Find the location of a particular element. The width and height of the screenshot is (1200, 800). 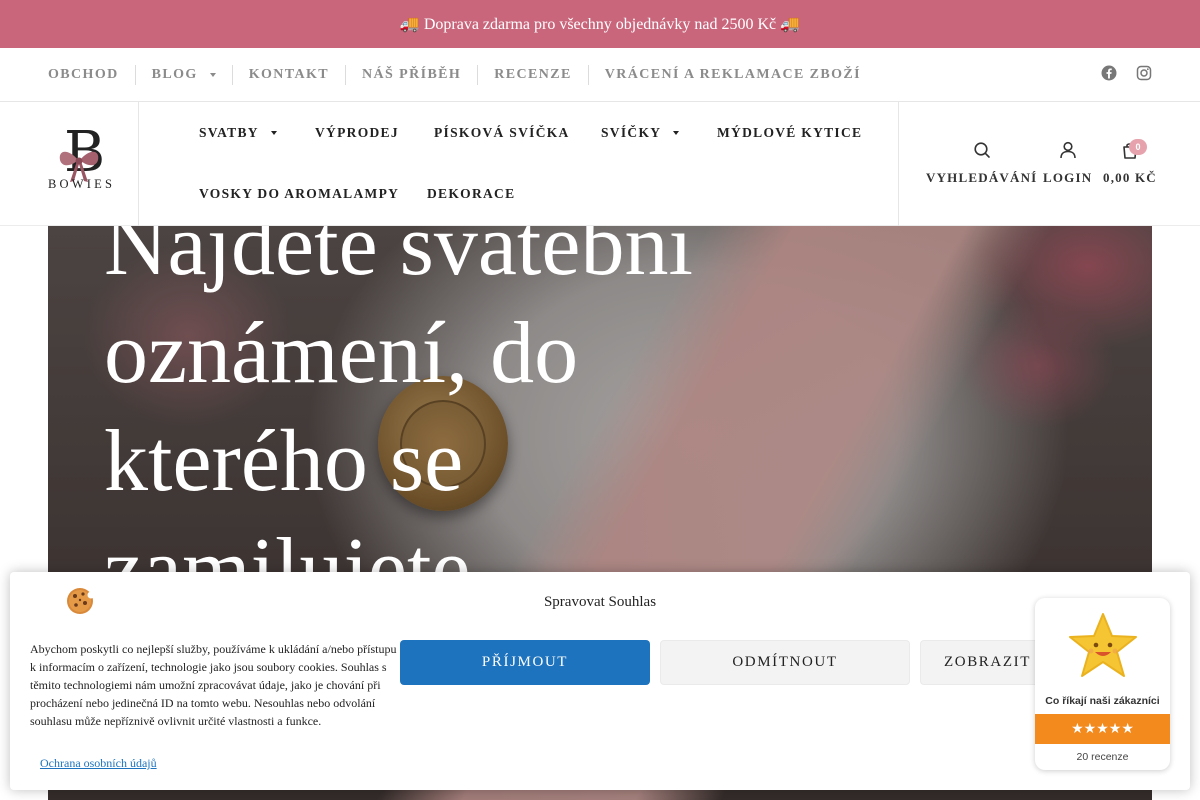

consent-title: Spravovat Souhlas is located at coordinates (600, 602).